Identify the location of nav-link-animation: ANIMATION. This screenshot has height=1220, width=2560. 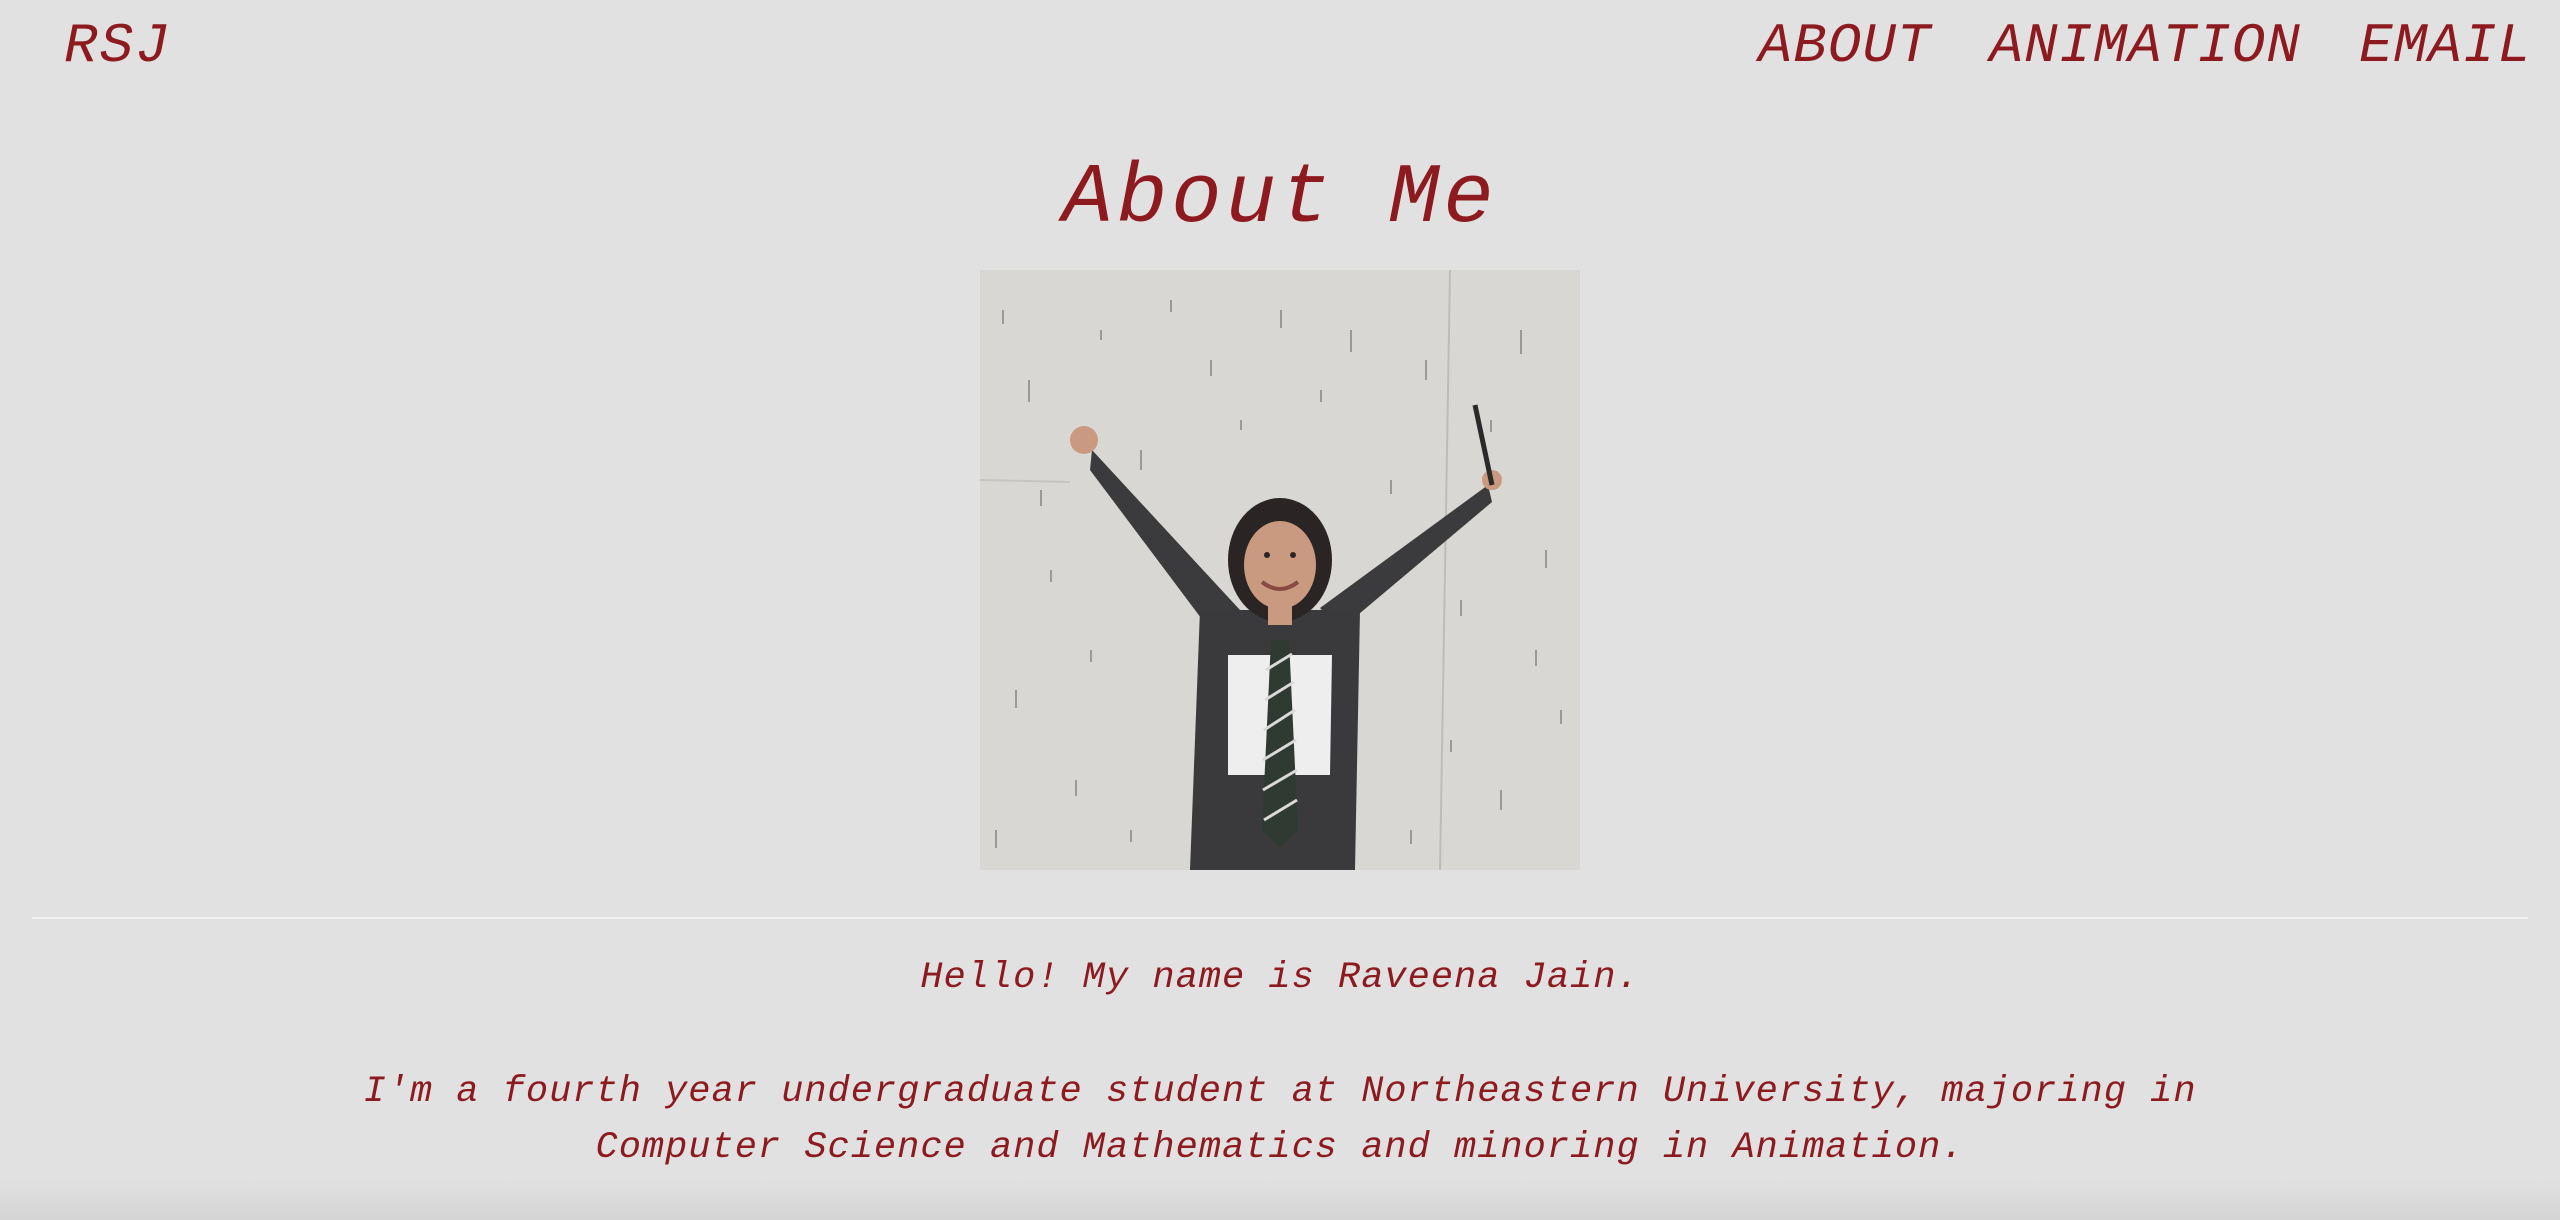
(2145, 46).